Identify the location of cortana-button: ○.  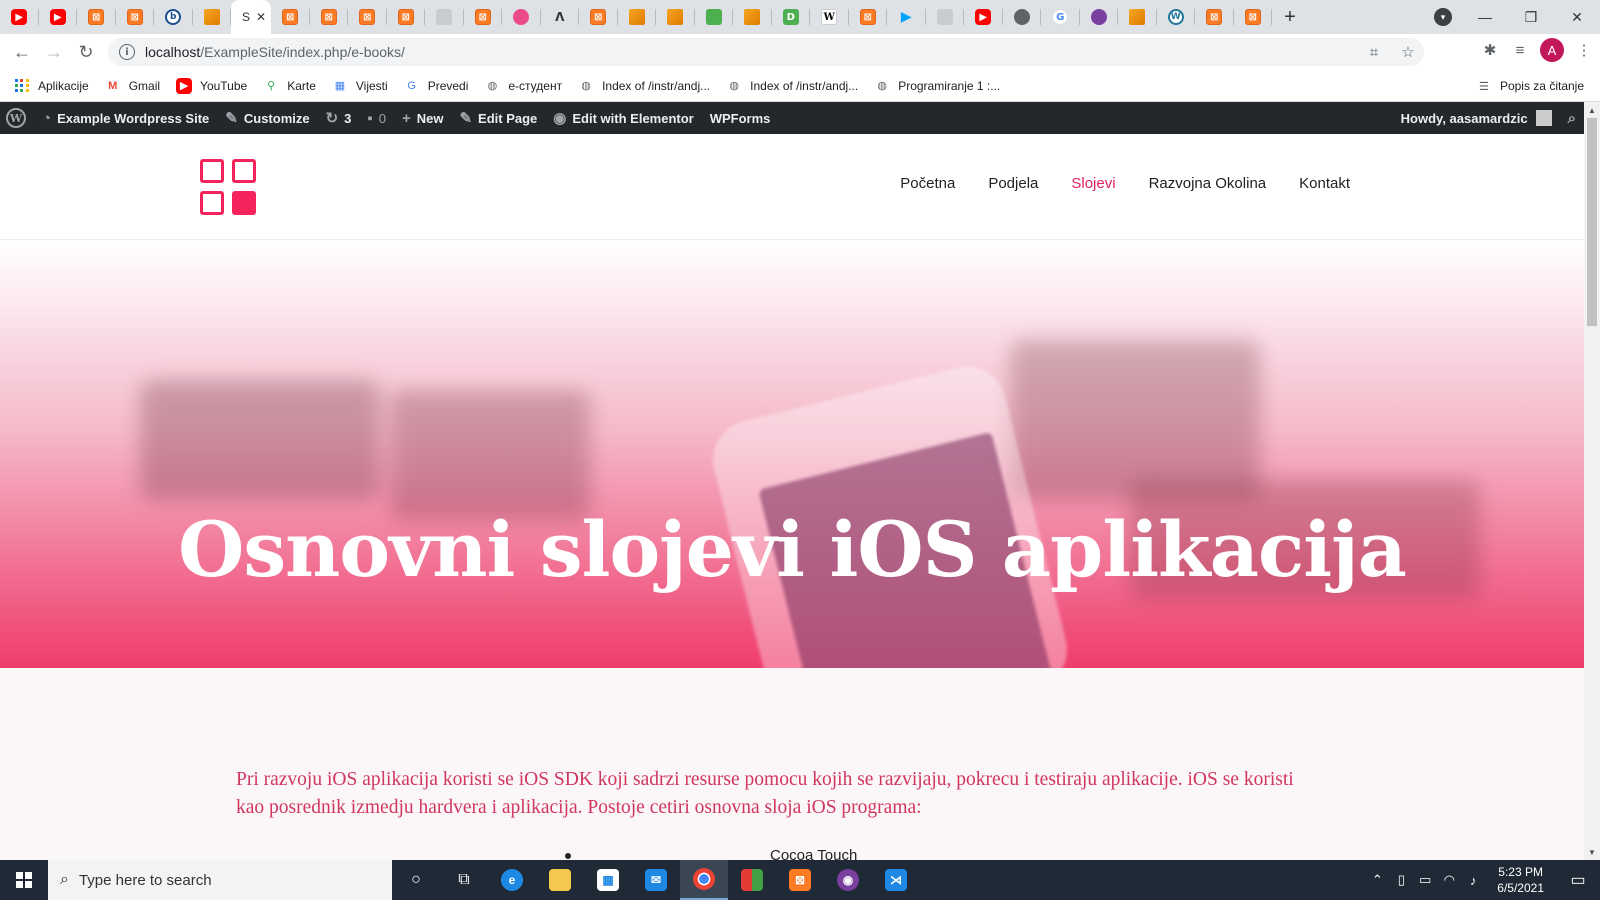
(416, 880).